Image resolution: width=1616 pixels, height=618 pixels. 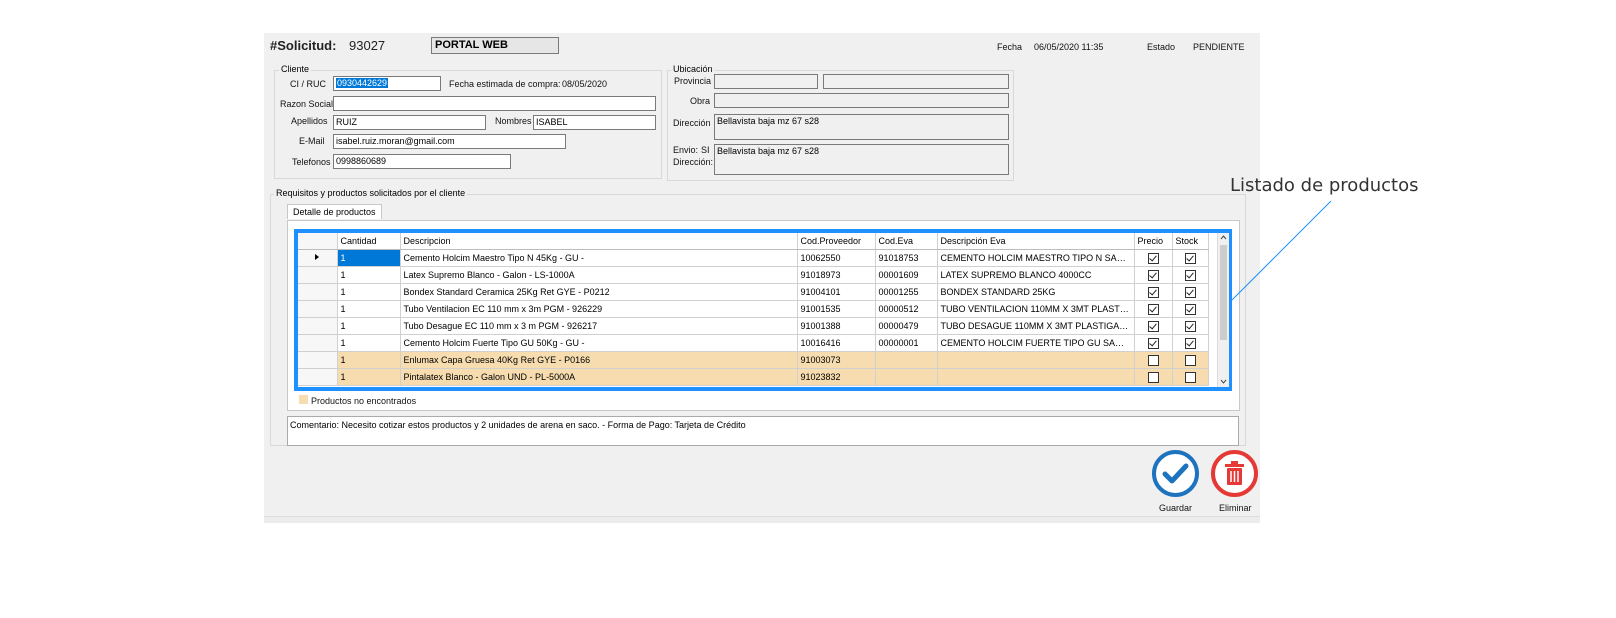 What do you see at coordinates (1234, 473) in the screenshot?
I see `eliminar-button` at bounding box center [1234, 473].